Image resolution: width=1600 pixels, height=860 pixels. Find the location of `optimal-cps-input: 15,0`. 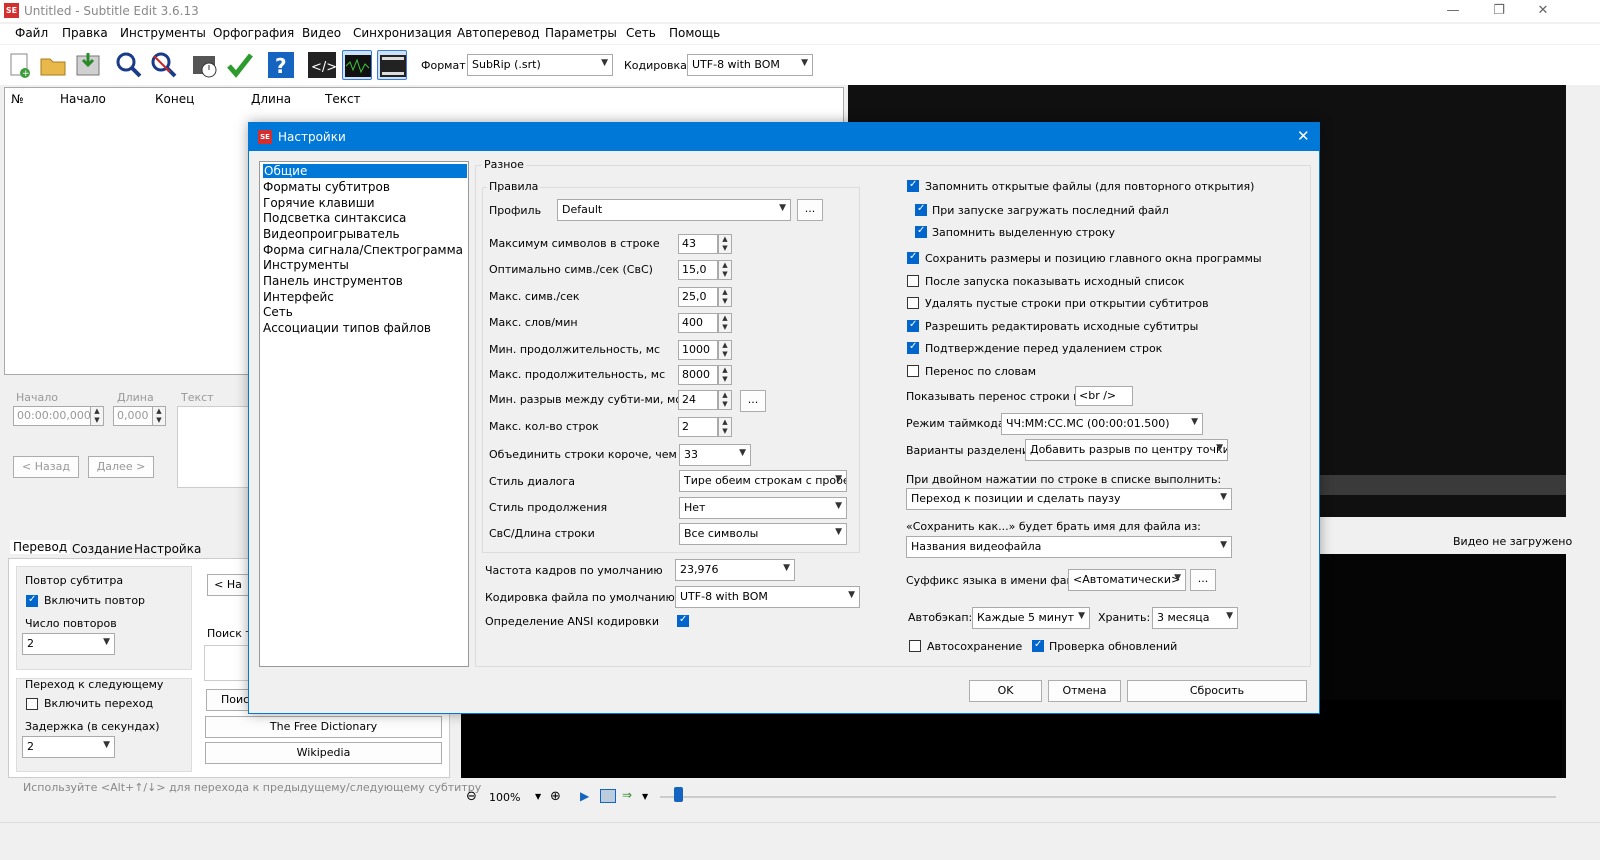

optimal-cps-input: 15,0 is located at coordinates (698, 270).